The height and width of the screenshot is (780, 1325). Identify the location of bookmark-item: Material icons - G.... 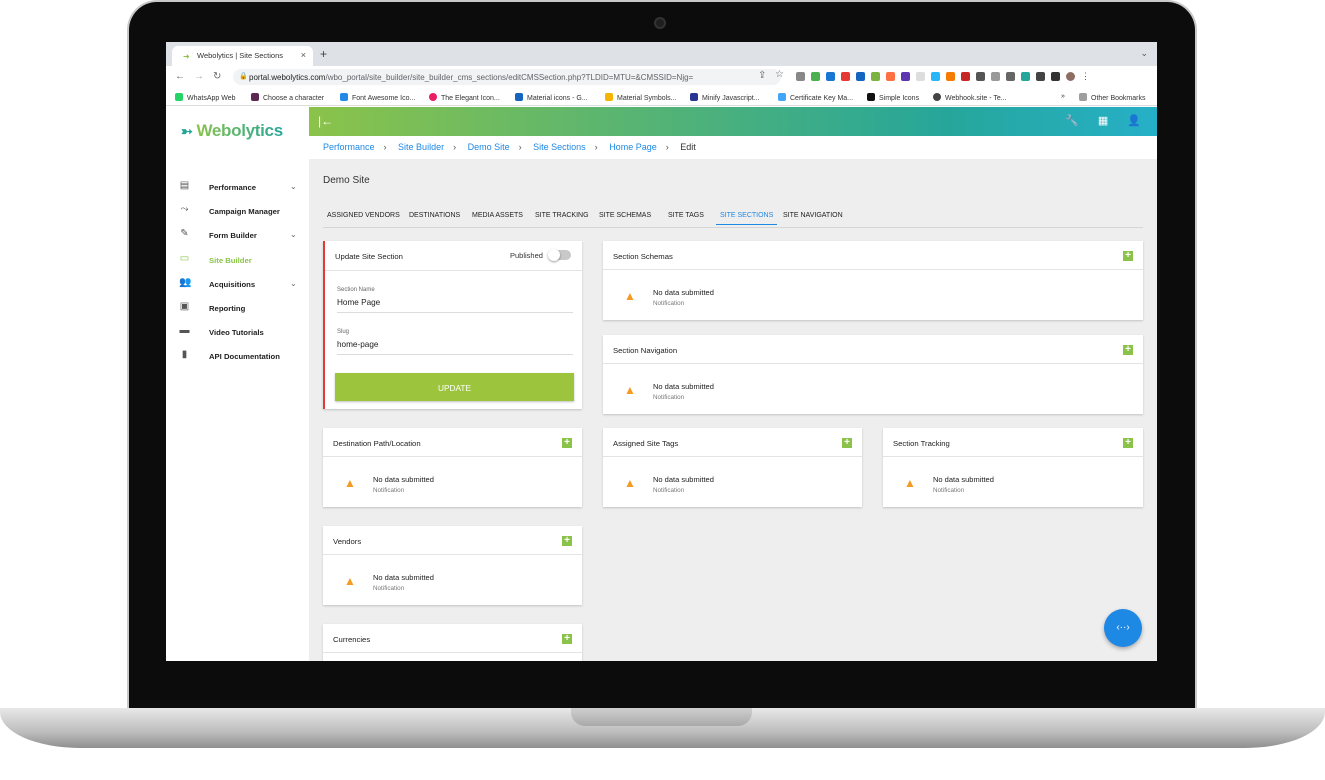
(551, 97).